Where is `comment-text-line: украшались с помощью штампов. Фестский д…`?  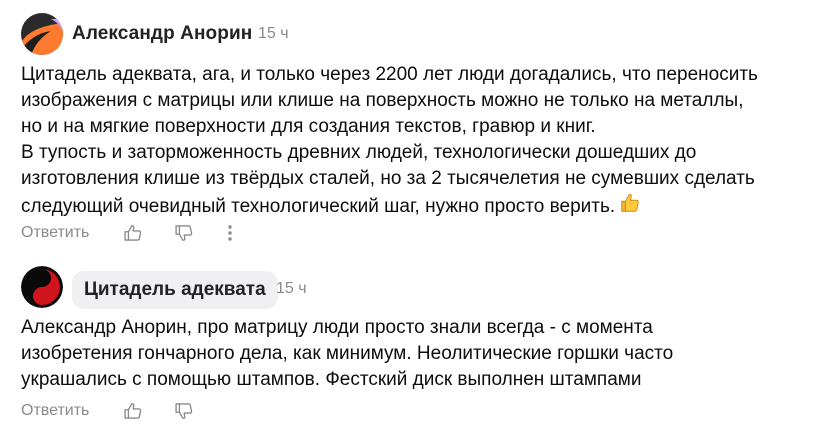 comment-text-line: украшались с помощью штампов. Фестский д… is located at coordinates (331, 379).